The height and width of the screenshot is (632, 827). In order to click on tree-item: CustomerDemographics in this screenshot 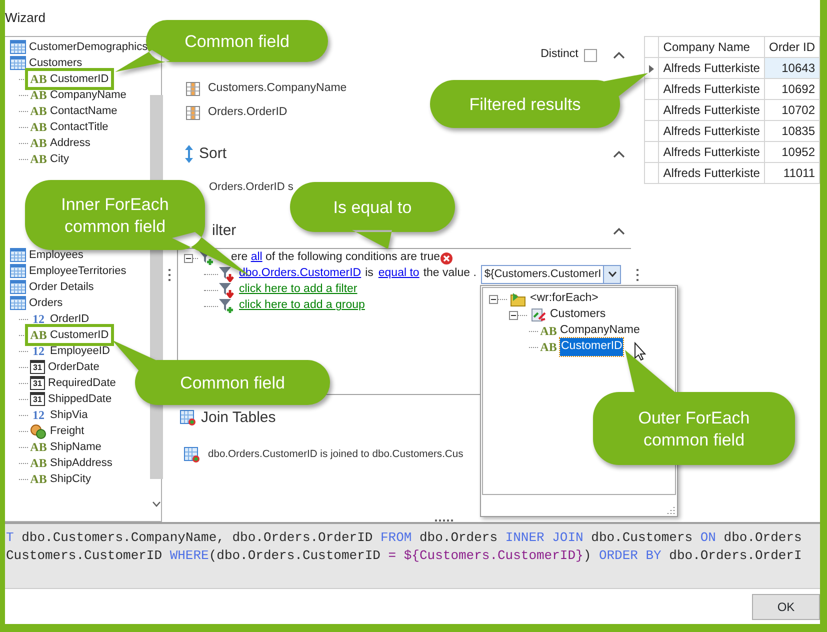, I will do `click(88, 47)`.